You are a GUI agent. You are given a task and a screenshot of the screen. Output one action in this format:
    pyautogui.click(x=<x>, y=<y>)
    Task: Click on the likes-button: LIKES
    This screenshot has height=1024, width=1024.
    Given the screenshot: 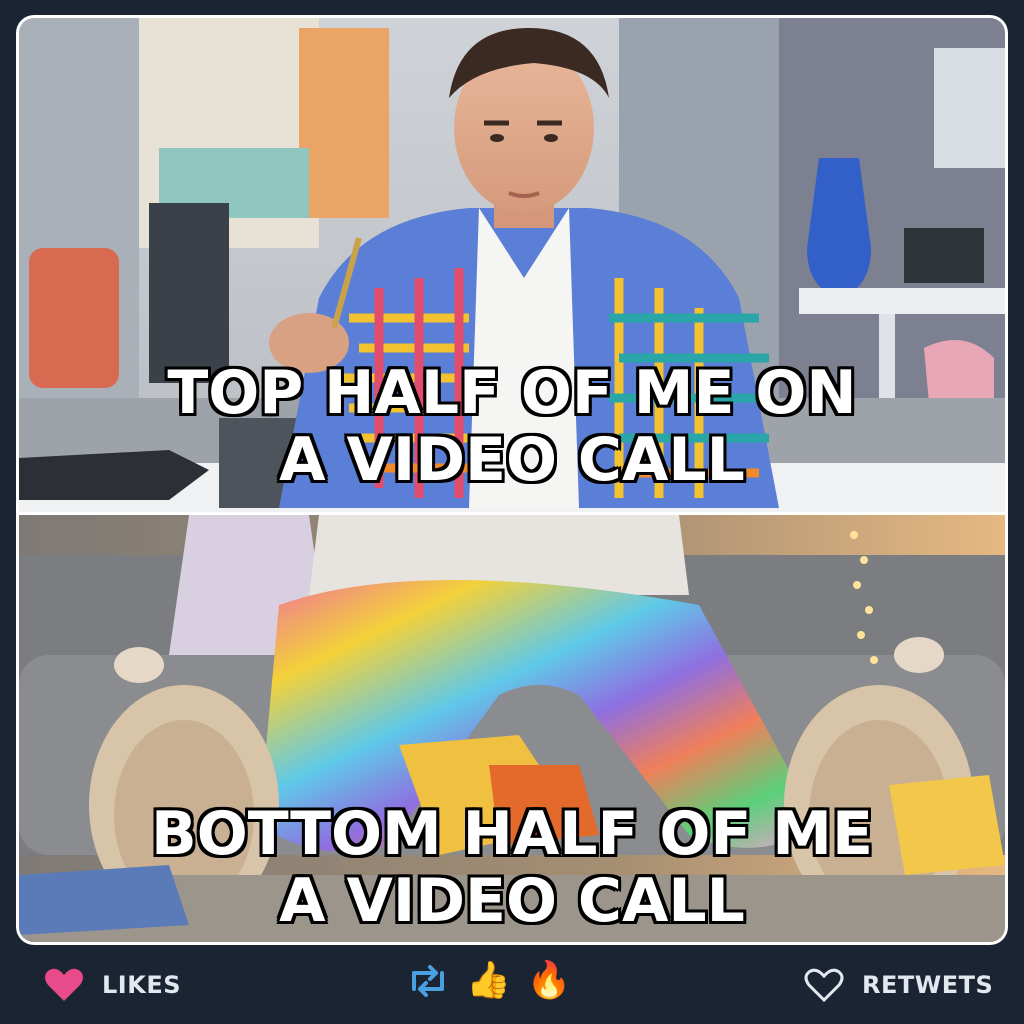 What is the action you would take?
    pyautogui.click(x=112, y=985)
    